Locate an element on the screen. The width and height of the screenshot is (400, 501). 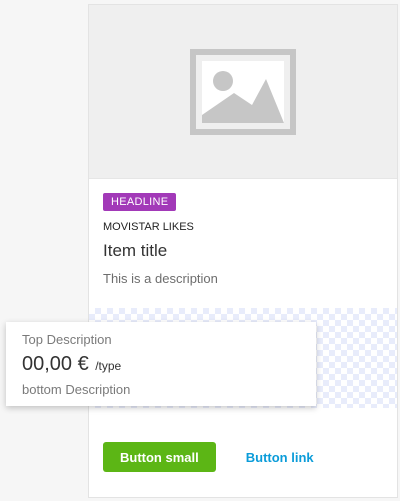
price-unit: /type is located at coordinates (108, 366).